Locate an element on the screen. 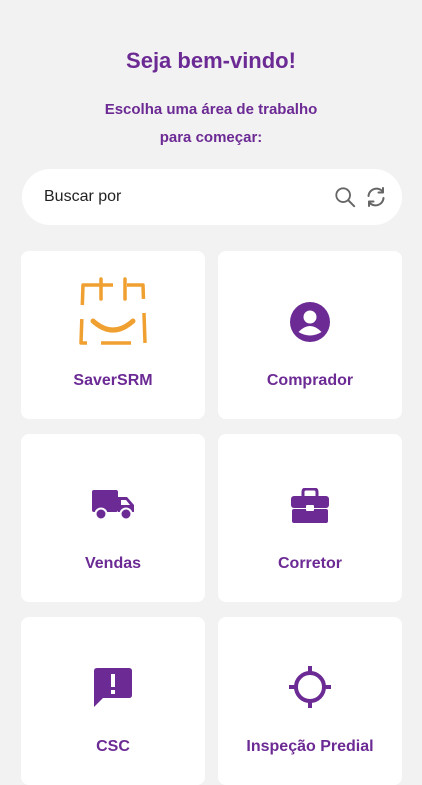 This screenshot has height=785, width=422. crosshair-icon is located at coordinates (310, 687).